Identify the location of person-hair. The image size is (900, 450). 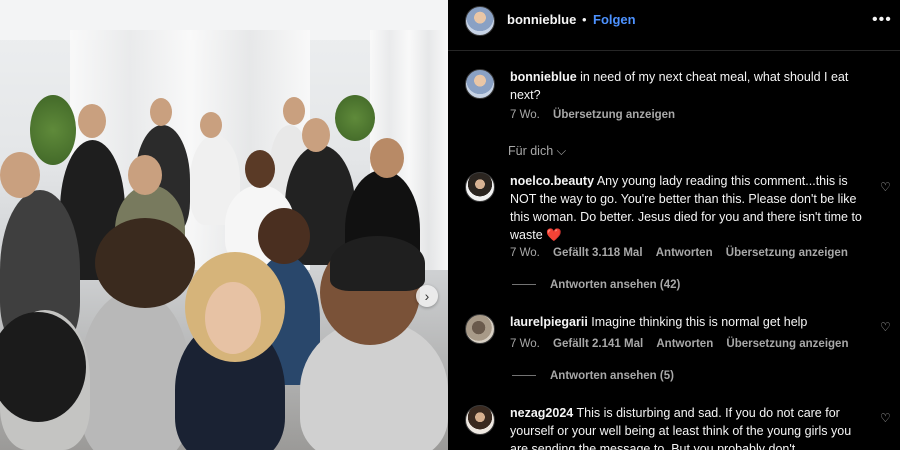
(377, 263).